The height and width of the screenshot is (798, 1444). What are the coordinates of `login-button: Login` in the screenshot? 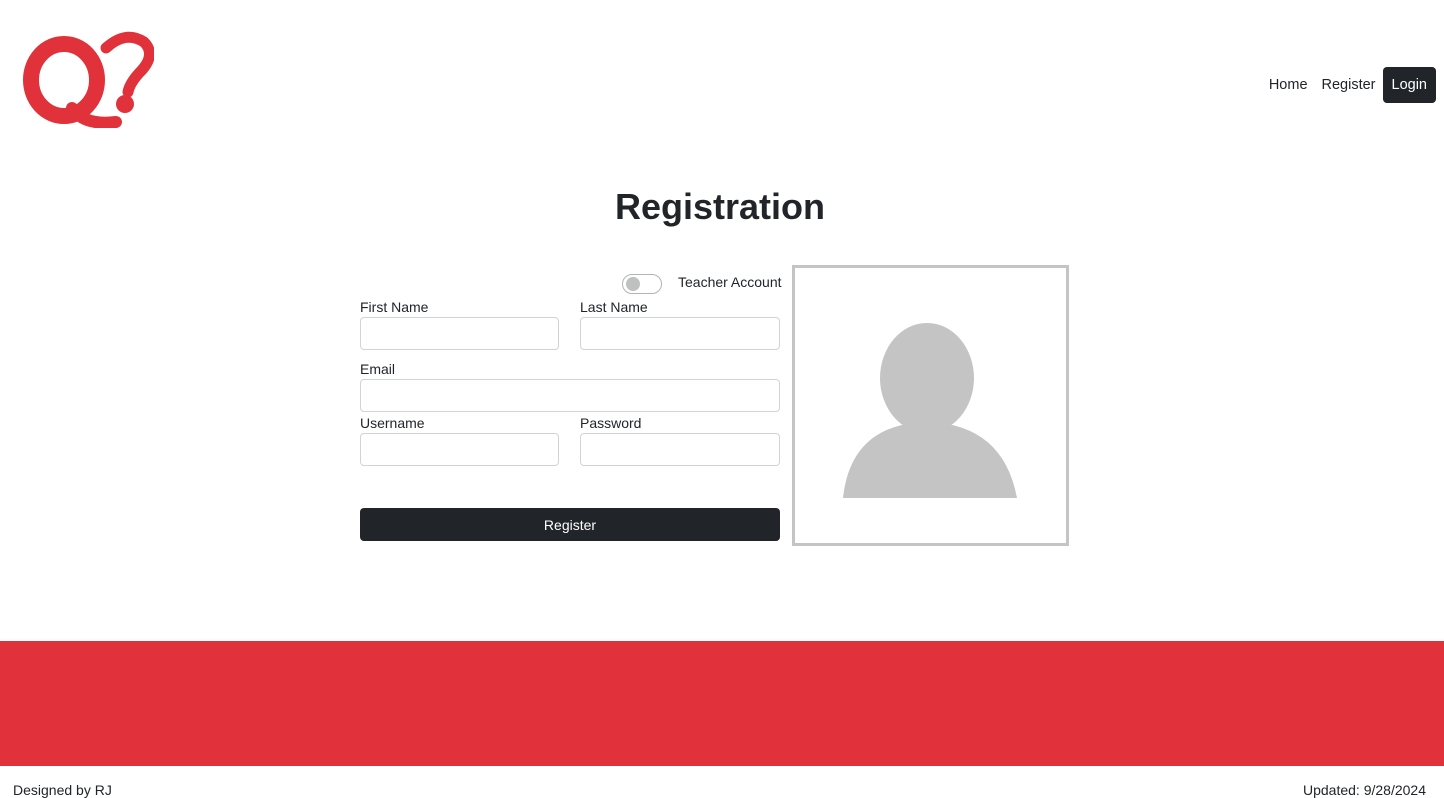 It's located at (1409, 85).